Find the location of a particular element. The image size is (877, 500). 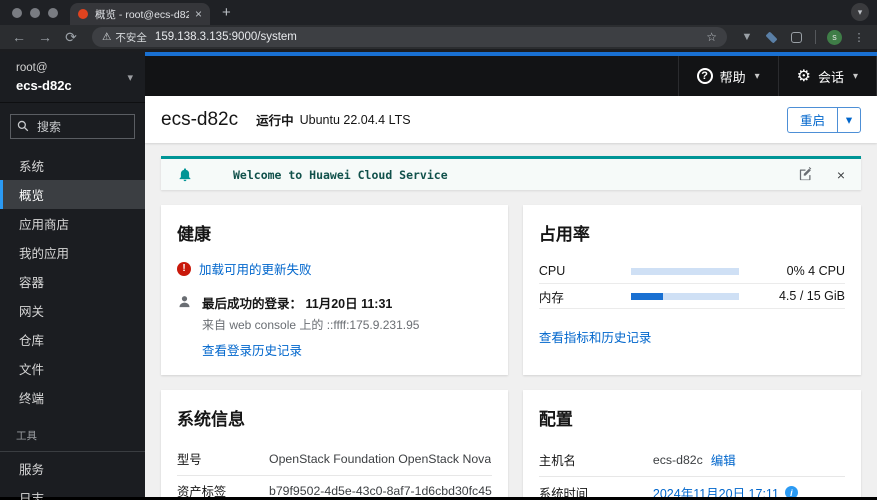

security-badge: ⚠ 不安全 is located at coordinates (124, 37).